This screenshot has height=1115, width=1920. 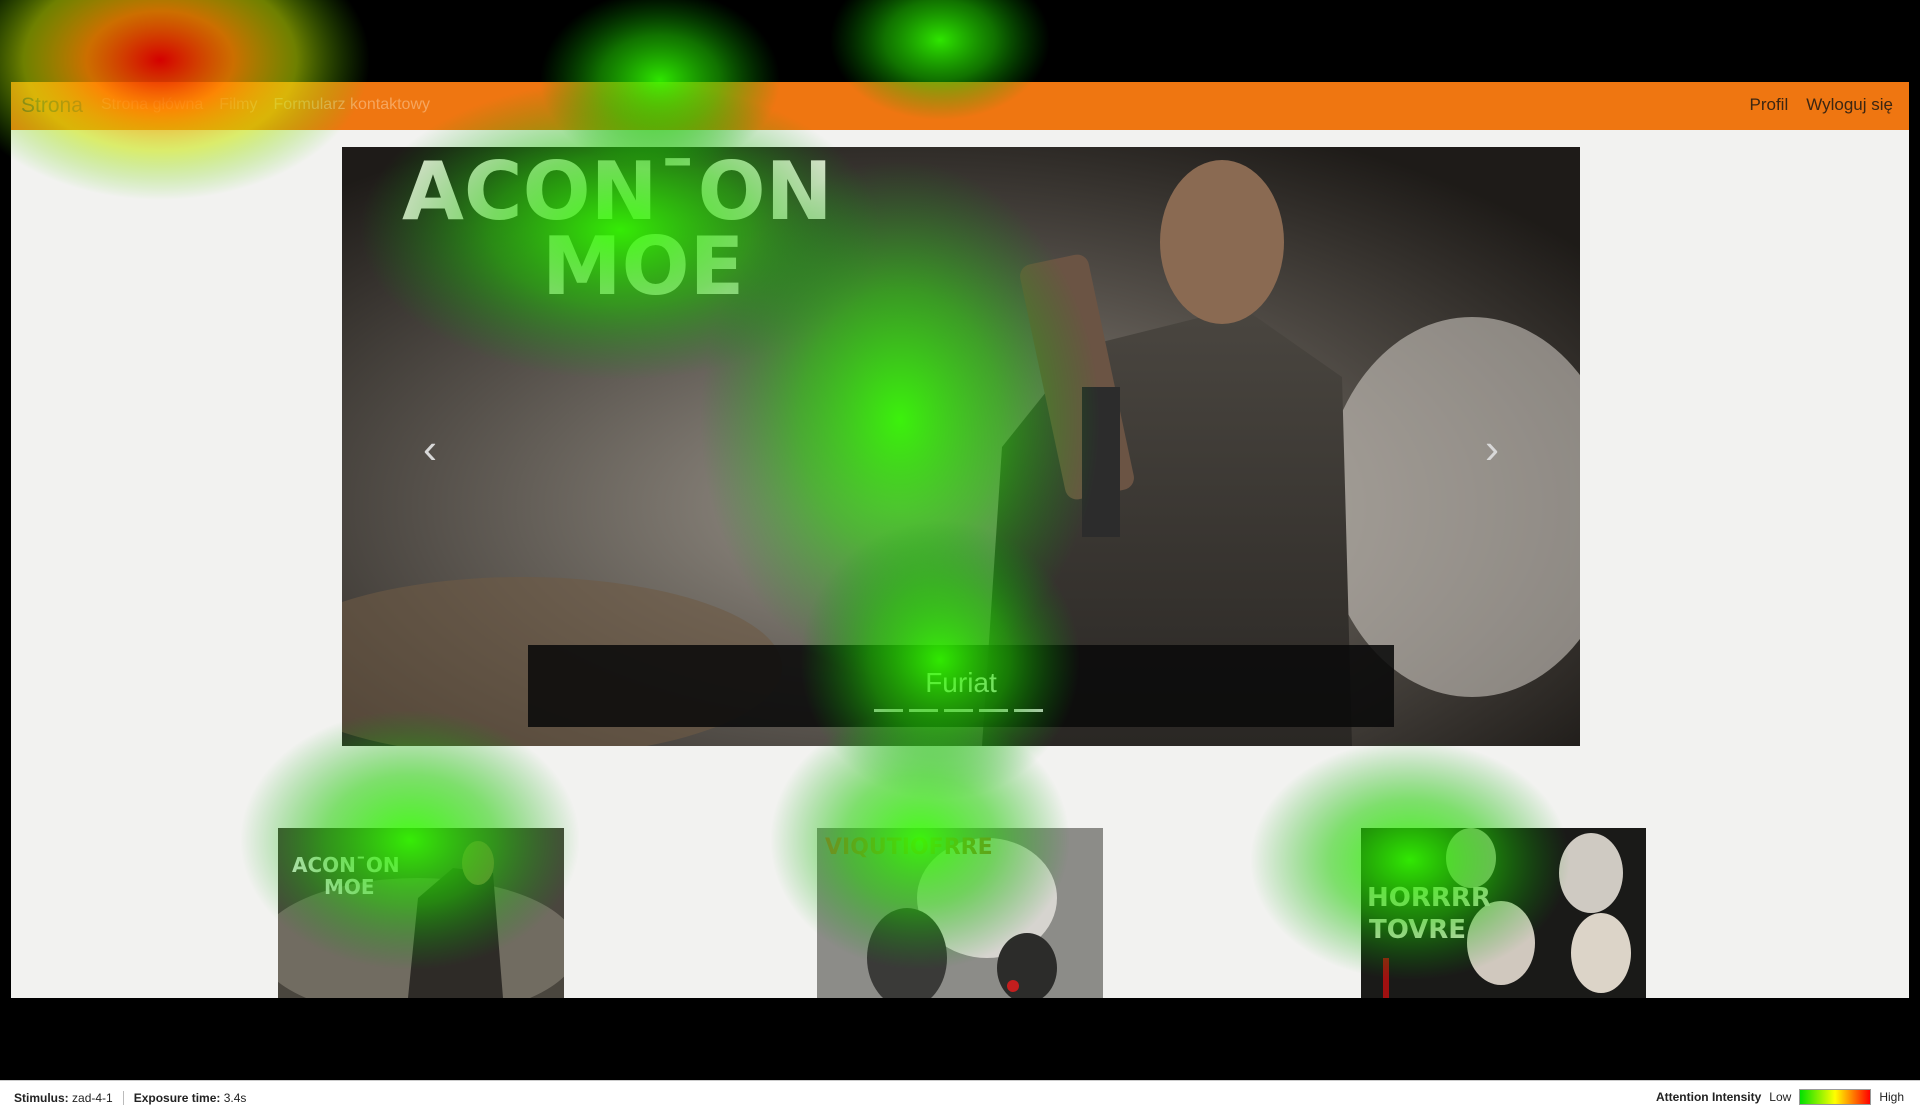 I want to click on card-title-line2: MOE, so click(x=349, y=887).